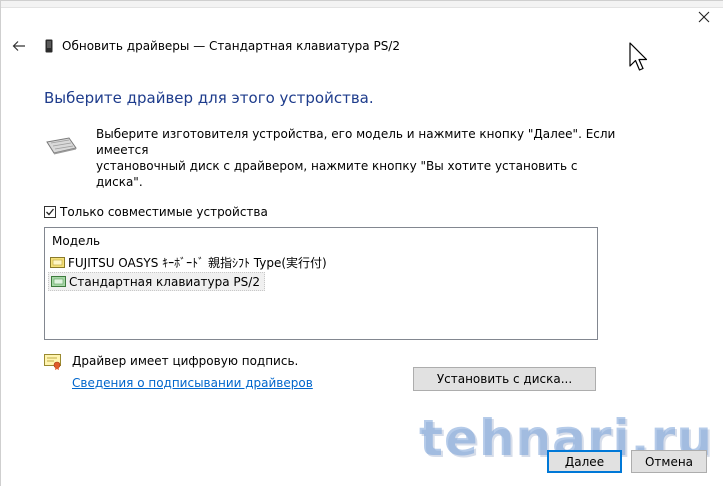 The height and width of the screenshot is (486, 723). What do you see at coordinates (164, 281) in the screenshot?
I see `model-item-label: Стандартная клавиатура PS/2` at bounding box center [164, 281].